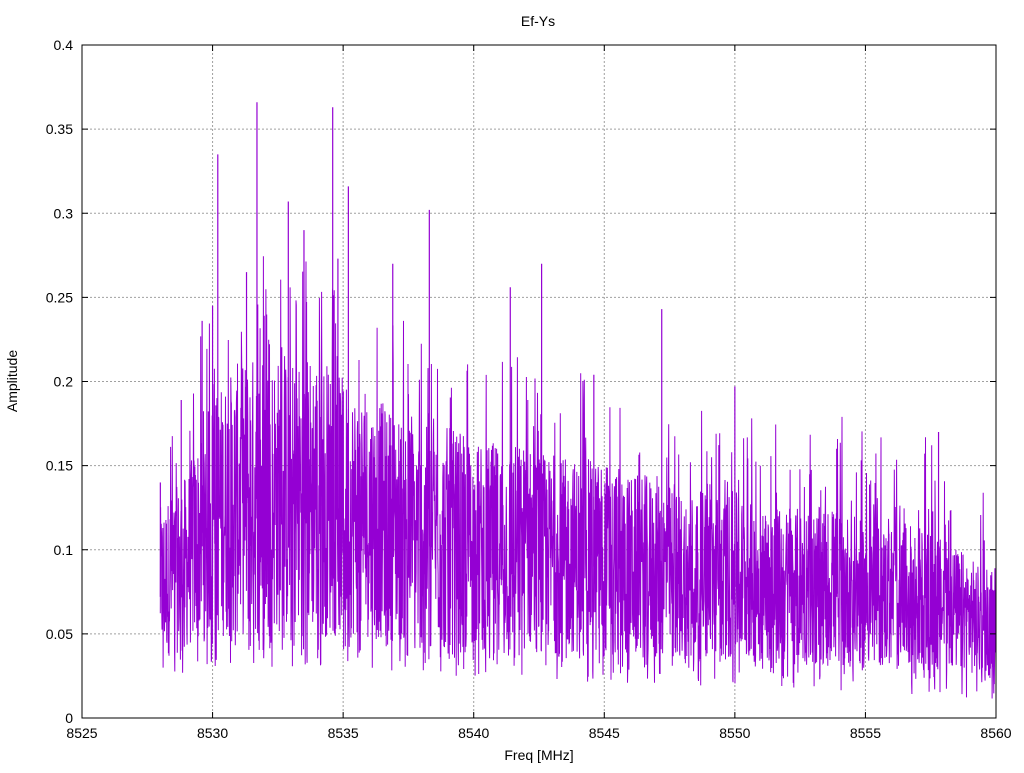 The width and height of the screenshot is (1024, 773). I want to click on y-tick-label: 0.25, so click(59, 297).